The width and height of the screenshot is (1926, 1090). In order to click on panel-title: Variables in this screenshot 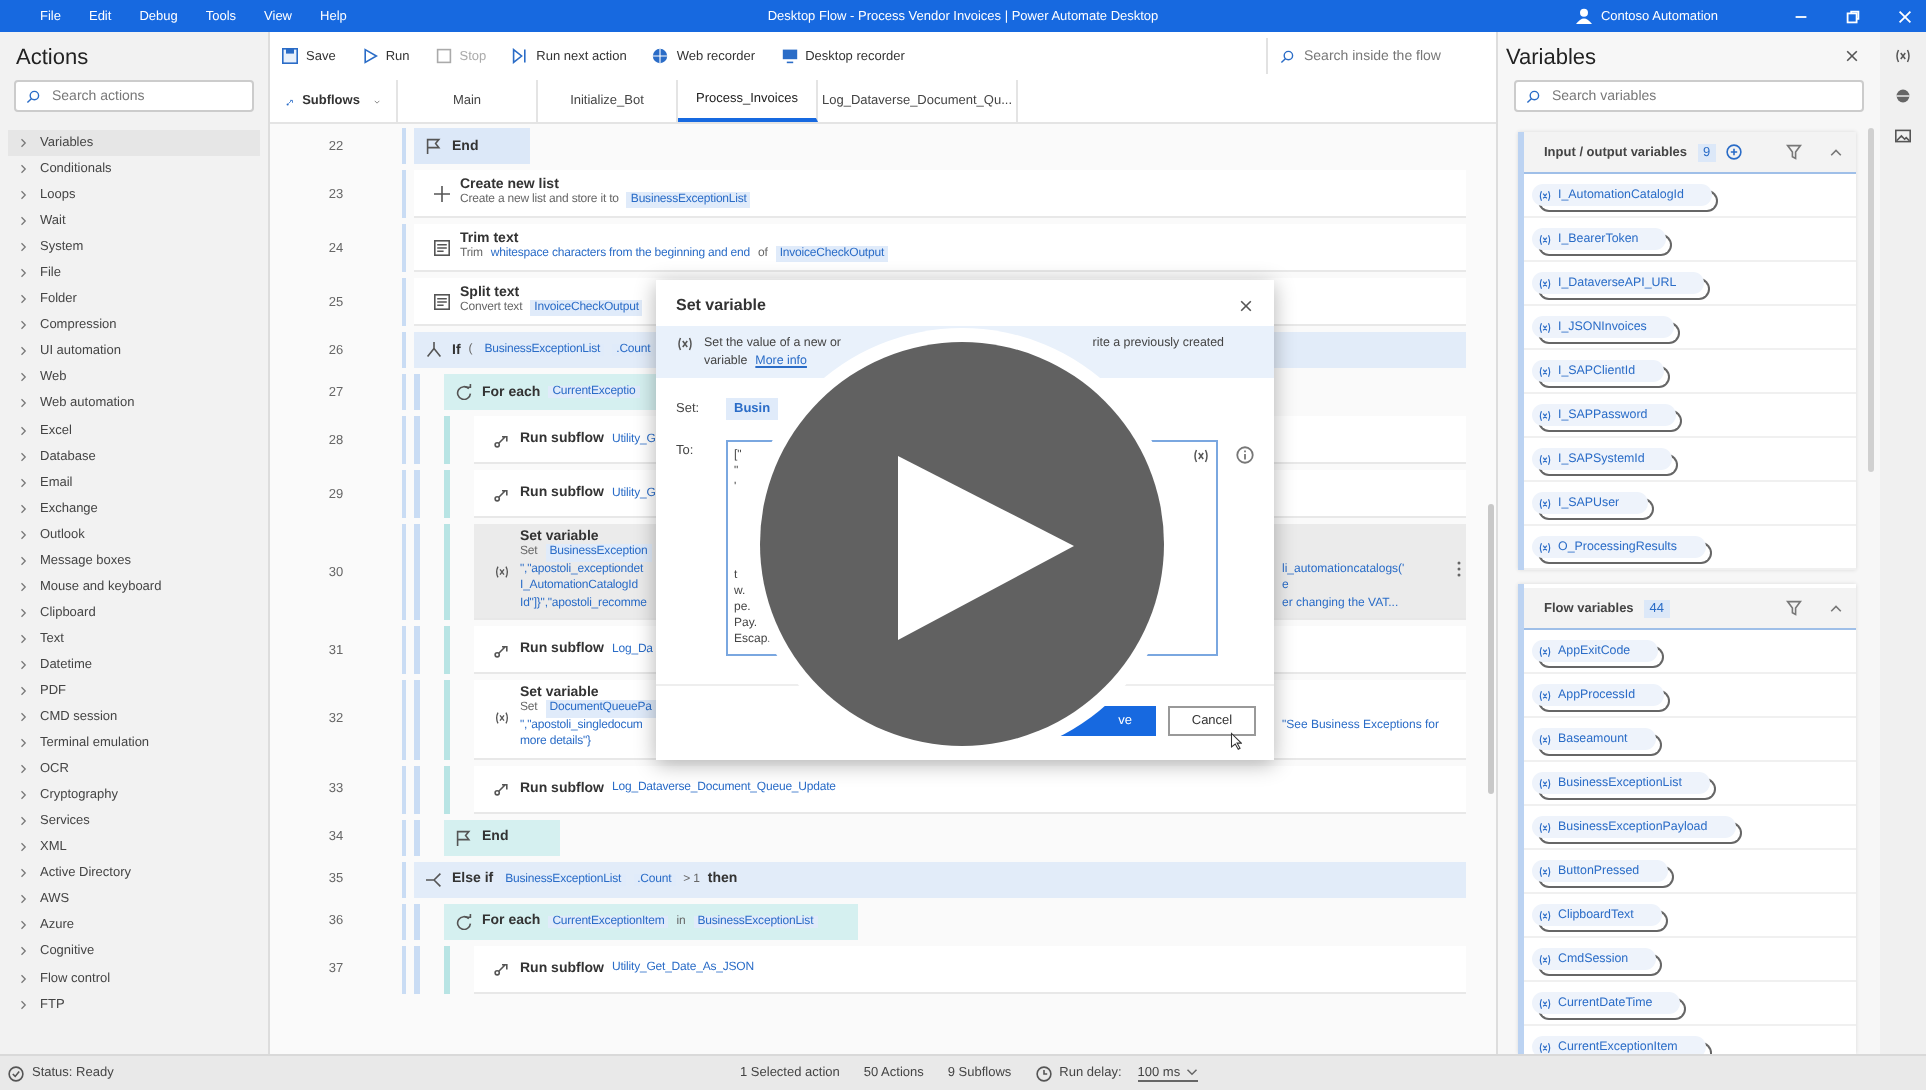, I will do `click(1551, 59)`.